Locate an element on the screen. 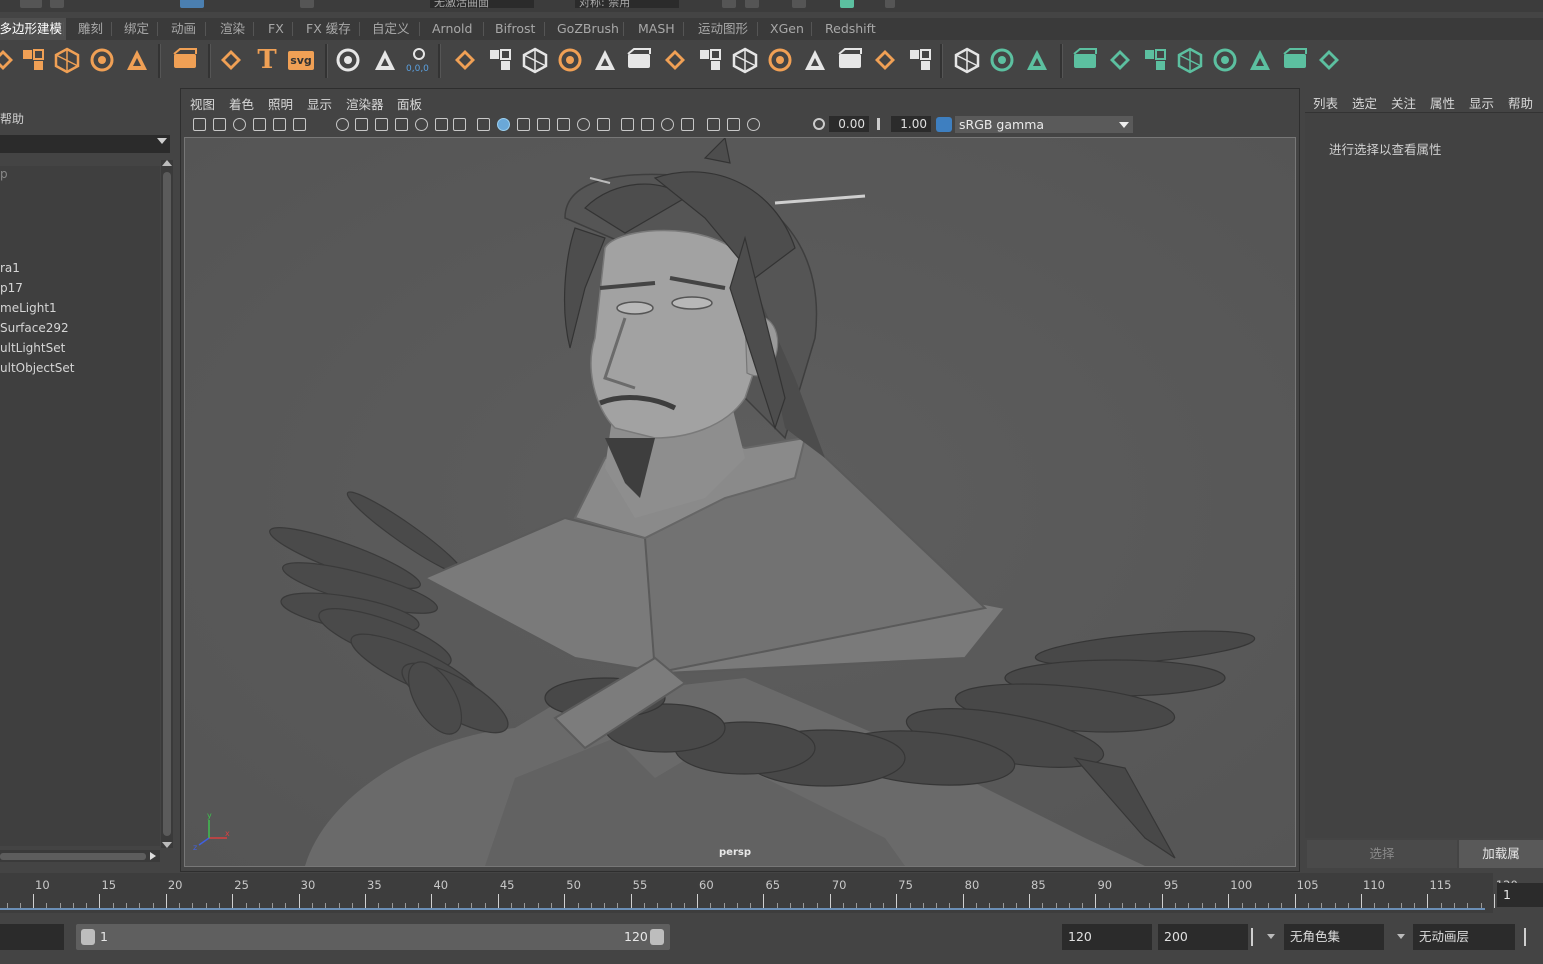 The width and height of the screenshot is (1543, 964). gamma-field: 1.00 is located at coordinates (911, 124).